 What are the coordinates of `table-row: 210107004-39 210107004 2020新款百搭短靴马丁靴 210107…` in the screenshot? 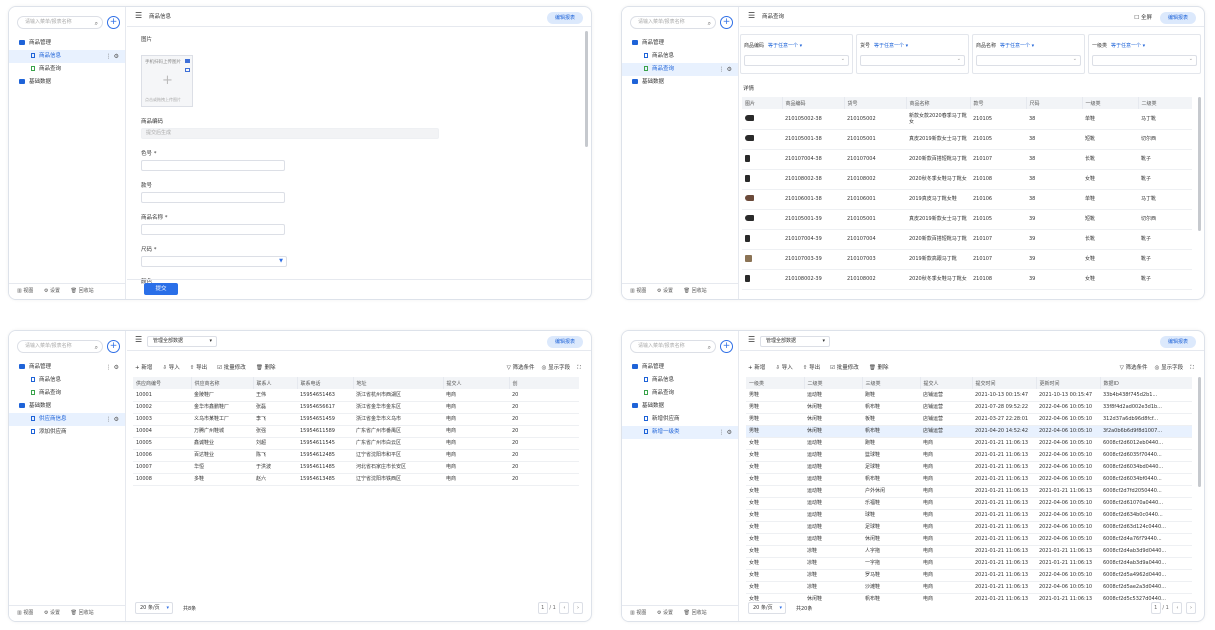 It's located at (967, 239).